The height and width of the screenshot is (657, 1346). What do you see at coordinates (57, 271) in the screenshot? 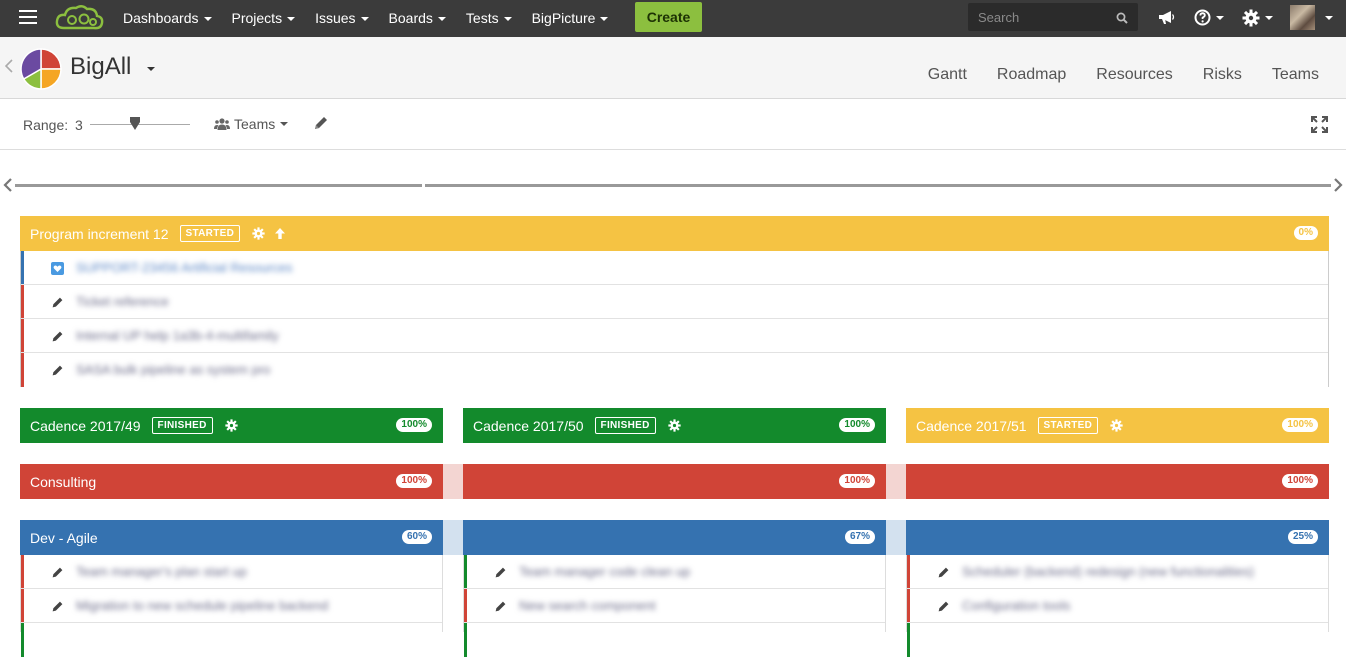
I see `heart-issue-icon` at bounding box center [57, 271].